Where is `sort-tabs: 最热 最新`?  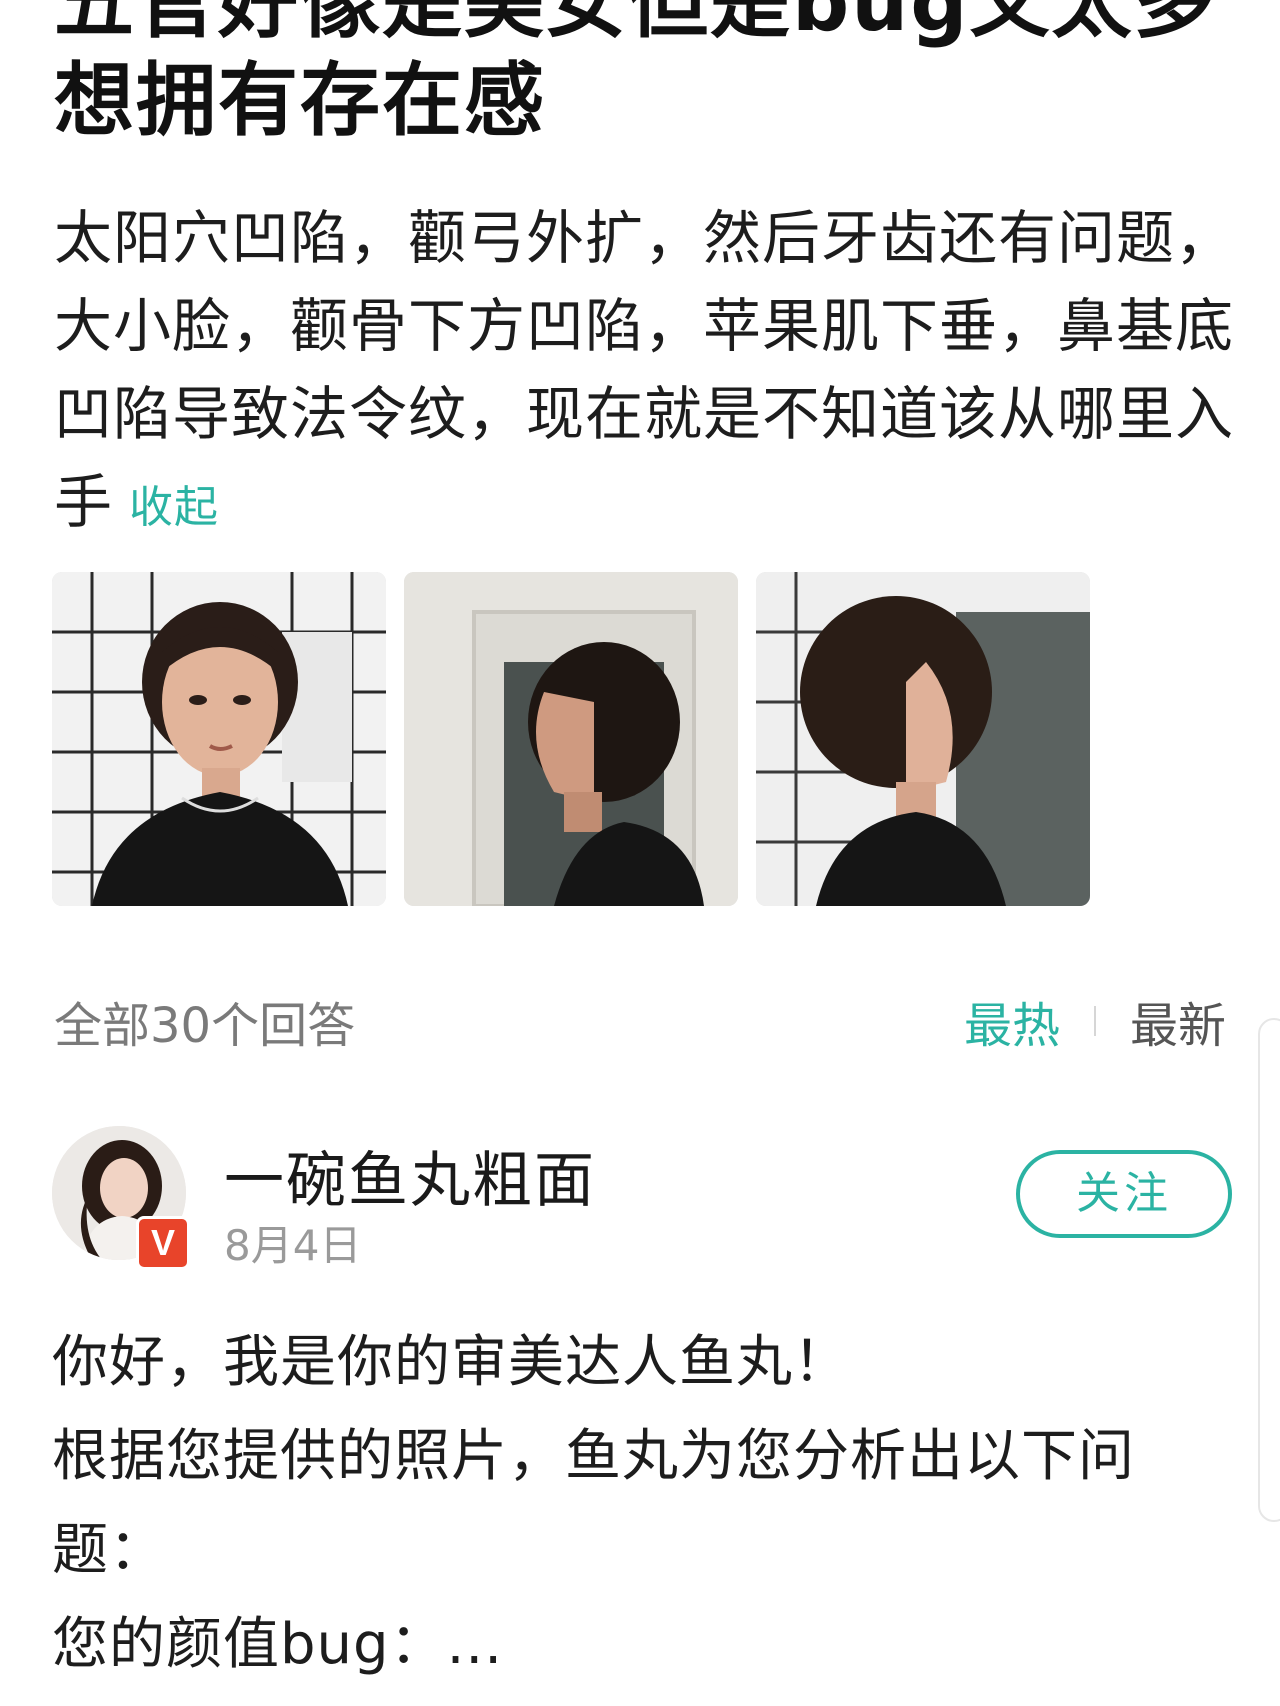 sort-tabs: 最热 最新 is located at coordinates (1095, 1021).